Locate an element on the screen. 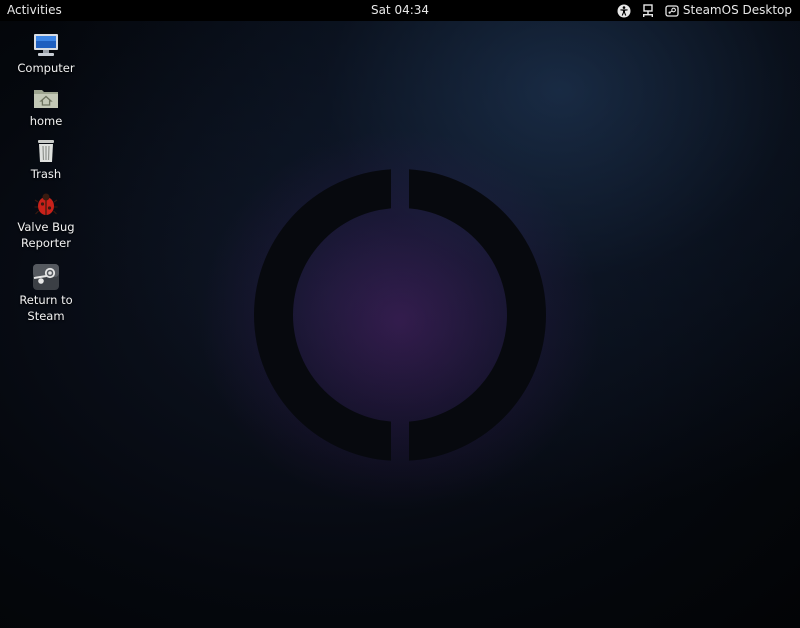 Image resolution: width=800 pixels, height=628 pixels. user-menu-label: SteamOS Desktop is located at coordinates (737, 10).